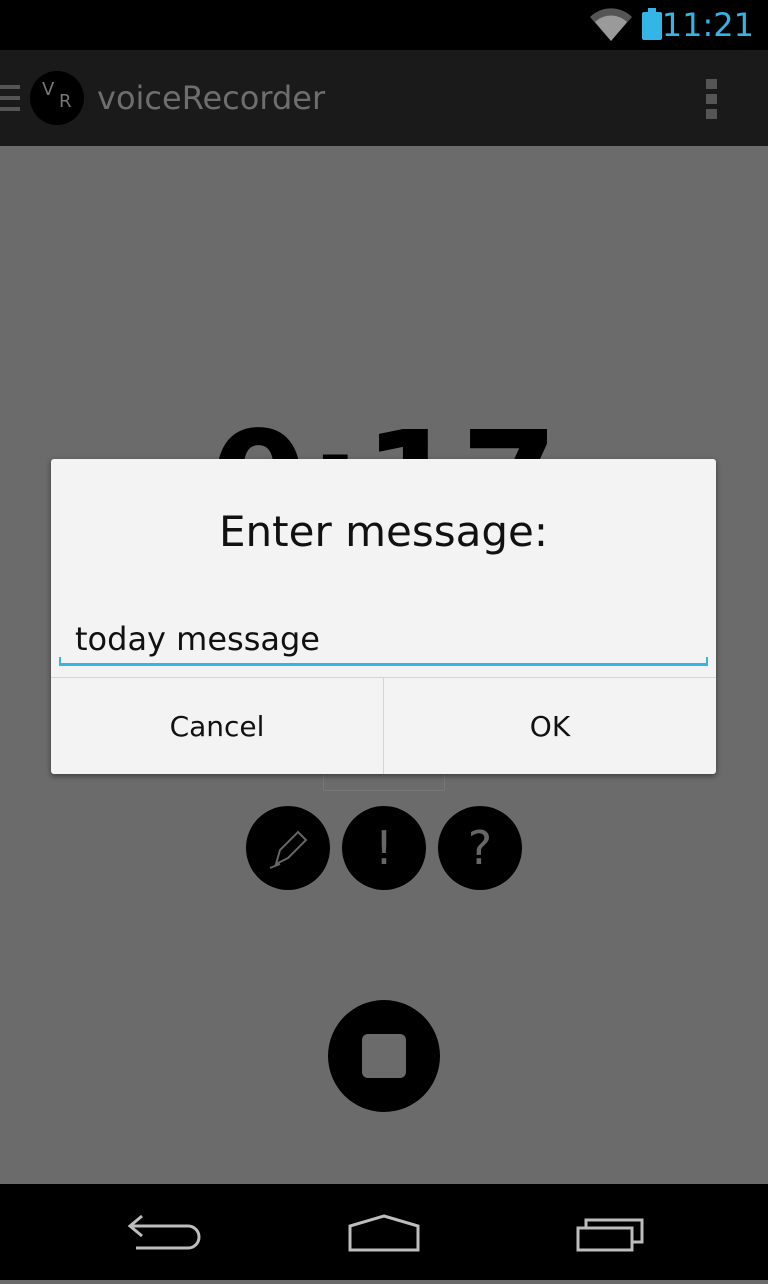 The height and width of the screenshot is (1284, 768). Describe the element at coordinates (65, 101) in the screenshot. I see `logo-letter-r: R` at that location.